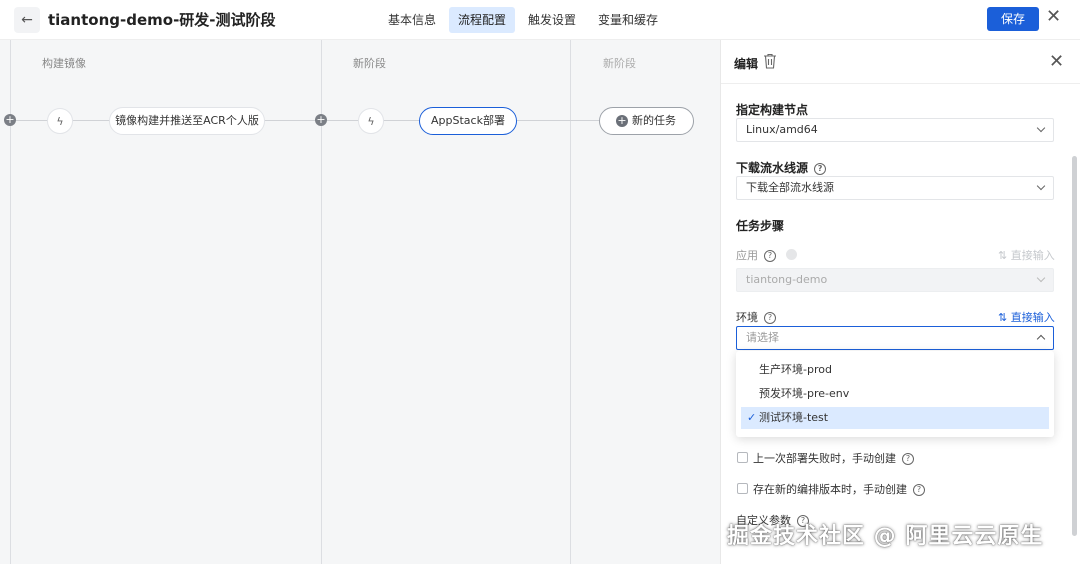 This screenshot has height=564, width=1080. I want to click on download-source-select: 下载全部流水线源, so click(895, 188).